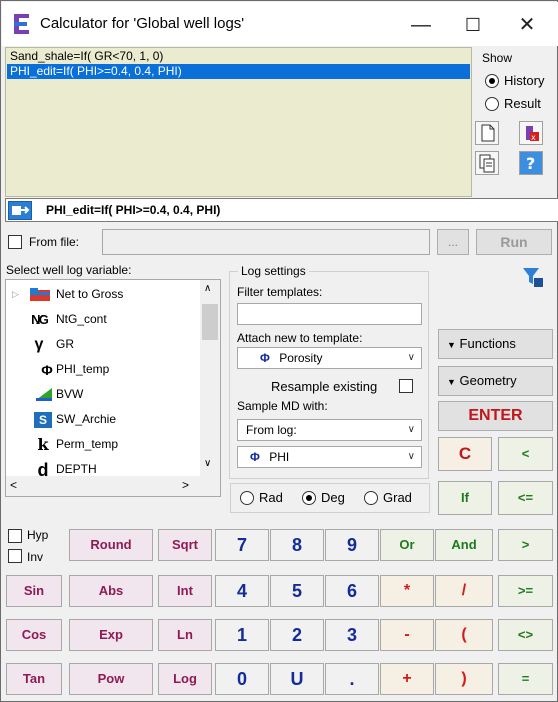 The height and width of the screenshot is (702, 558). What do you see at coordinates (406, 386) in the screenshot?
I see `resample-checkbox` at bounding box center [406, 386].